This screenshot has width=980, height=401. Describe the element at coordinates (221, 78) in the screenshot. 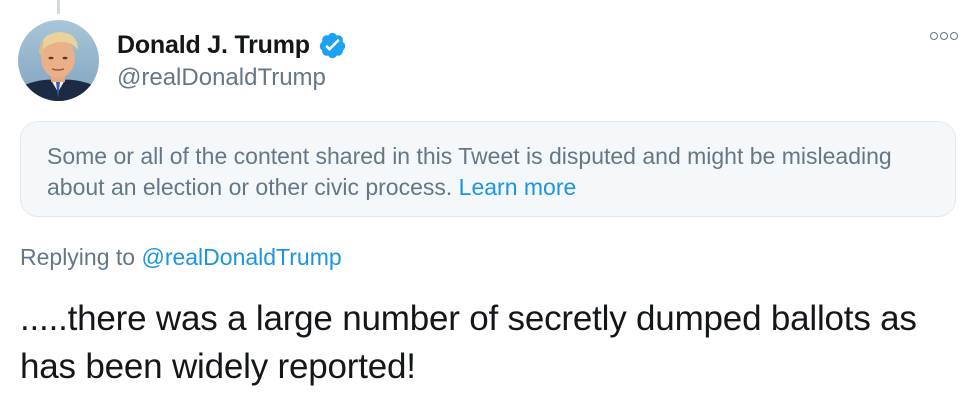

I see `author-handle: @realDonaldTrump` at that location.